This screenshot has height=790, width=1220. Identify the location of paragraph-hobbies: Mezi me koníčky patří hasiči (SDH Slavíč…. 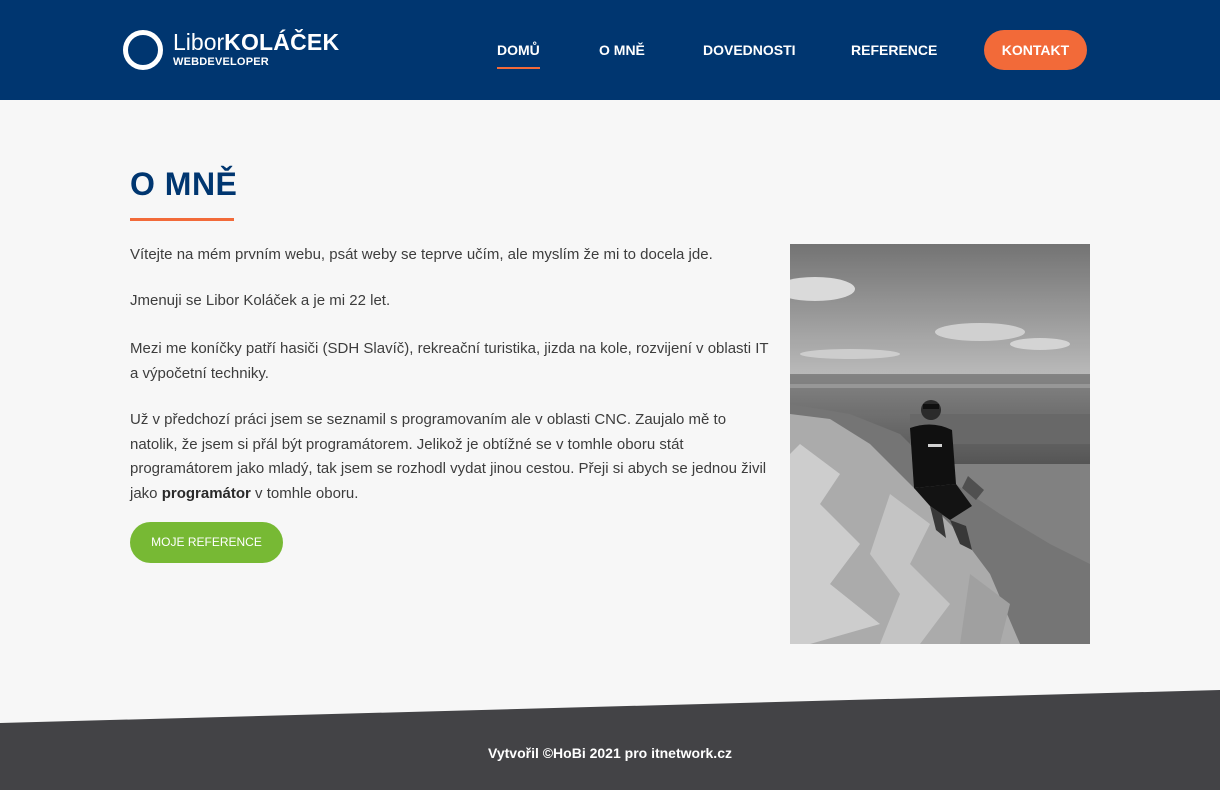
(449, 361).